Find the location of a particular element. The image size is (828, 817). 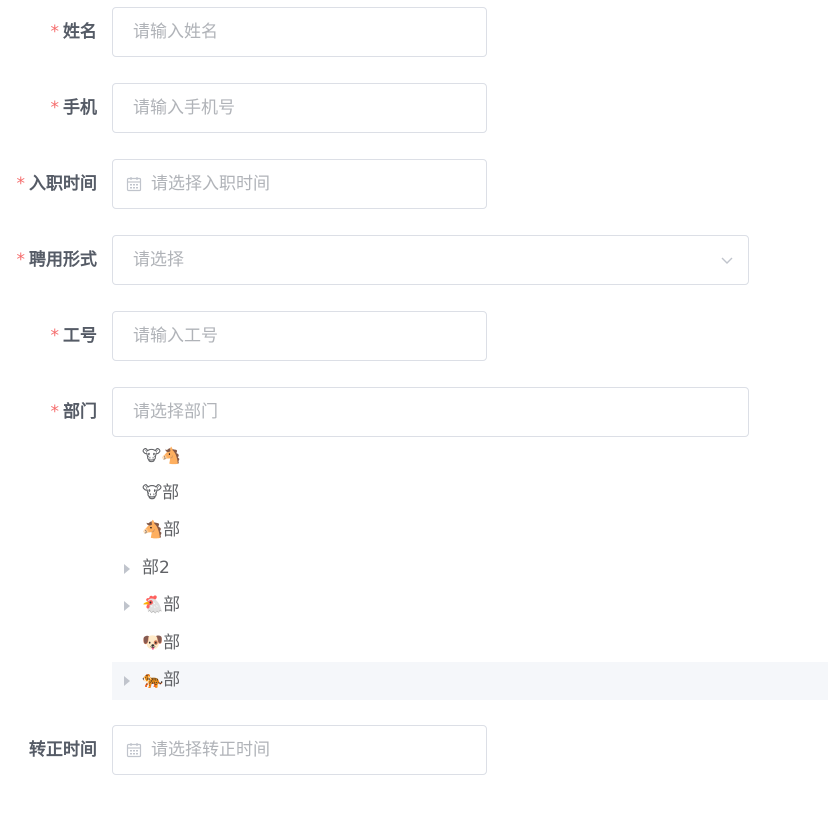

tree-node: 🐔部 is located at coordinates (470, 606).